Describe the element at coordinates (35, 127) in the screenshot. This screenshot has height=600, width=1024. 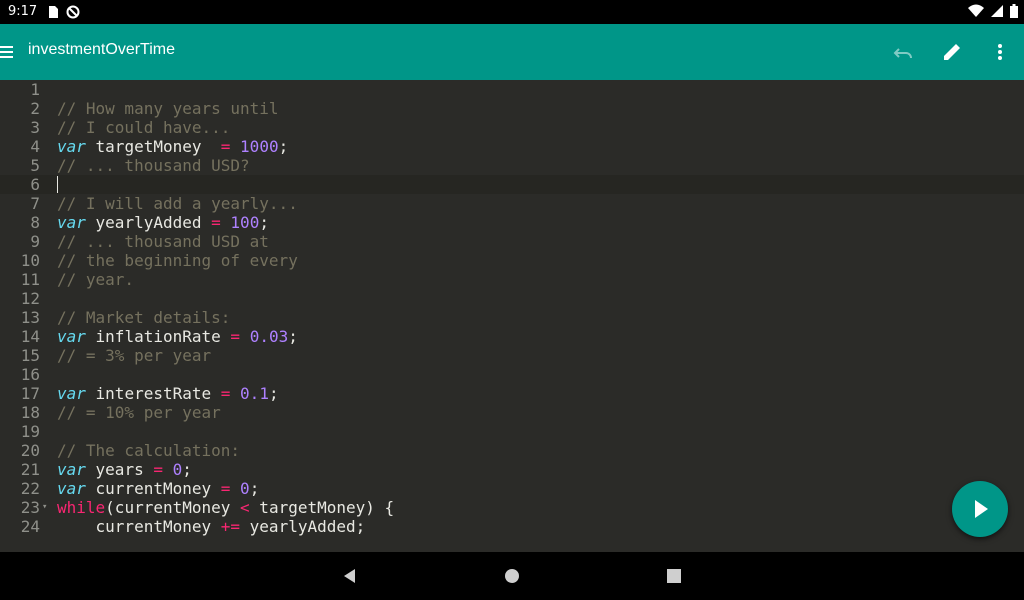
I see `line-number: 3` at that location.